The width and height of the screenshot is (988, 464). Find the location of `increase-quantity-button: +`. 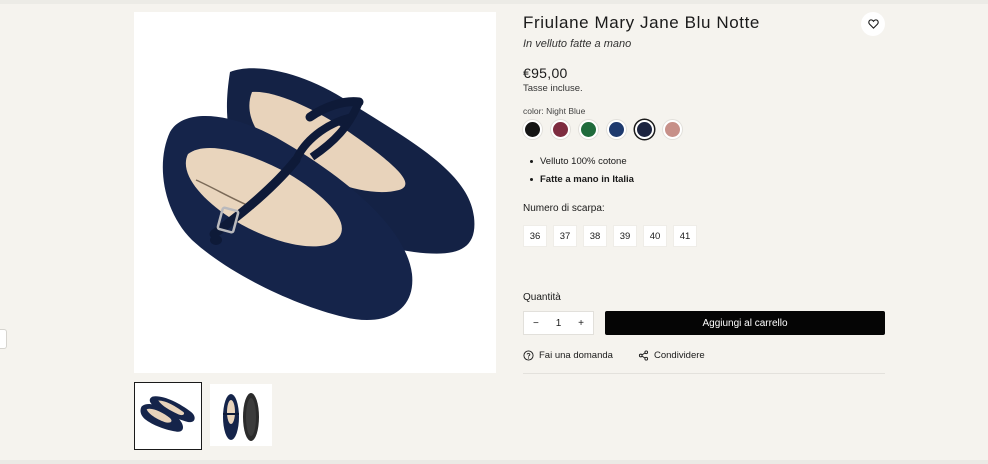

increase-quantity-button: + is located at coordinates (581, 323).